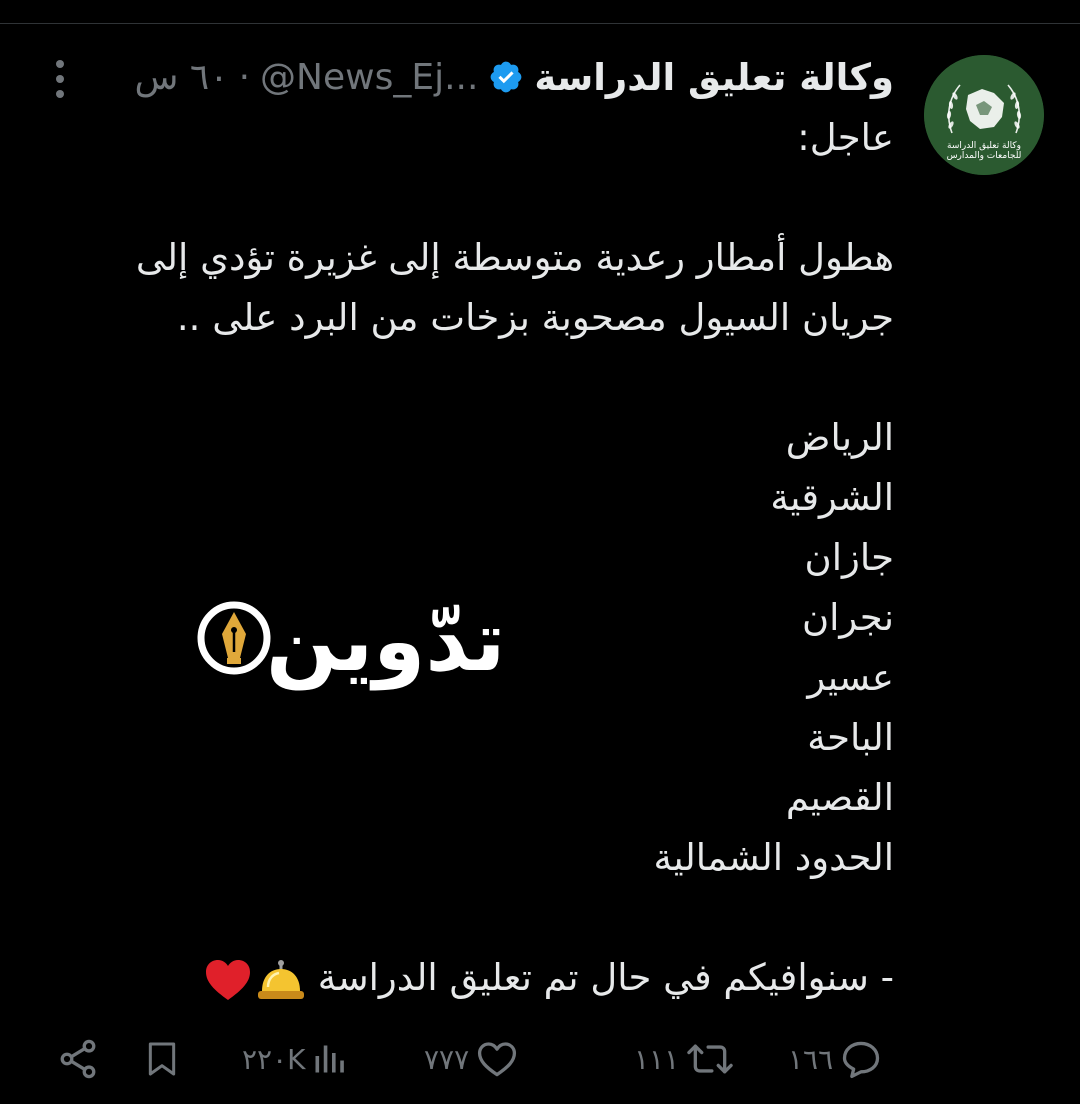 Image resolution: width=1080 pixels, height=1104 pixels. What do you see at coordinates (984, 156) in the screenshot?
I see `avatar-caption-line2: للجامعات والمدارس` at bounding box center [984, 156].